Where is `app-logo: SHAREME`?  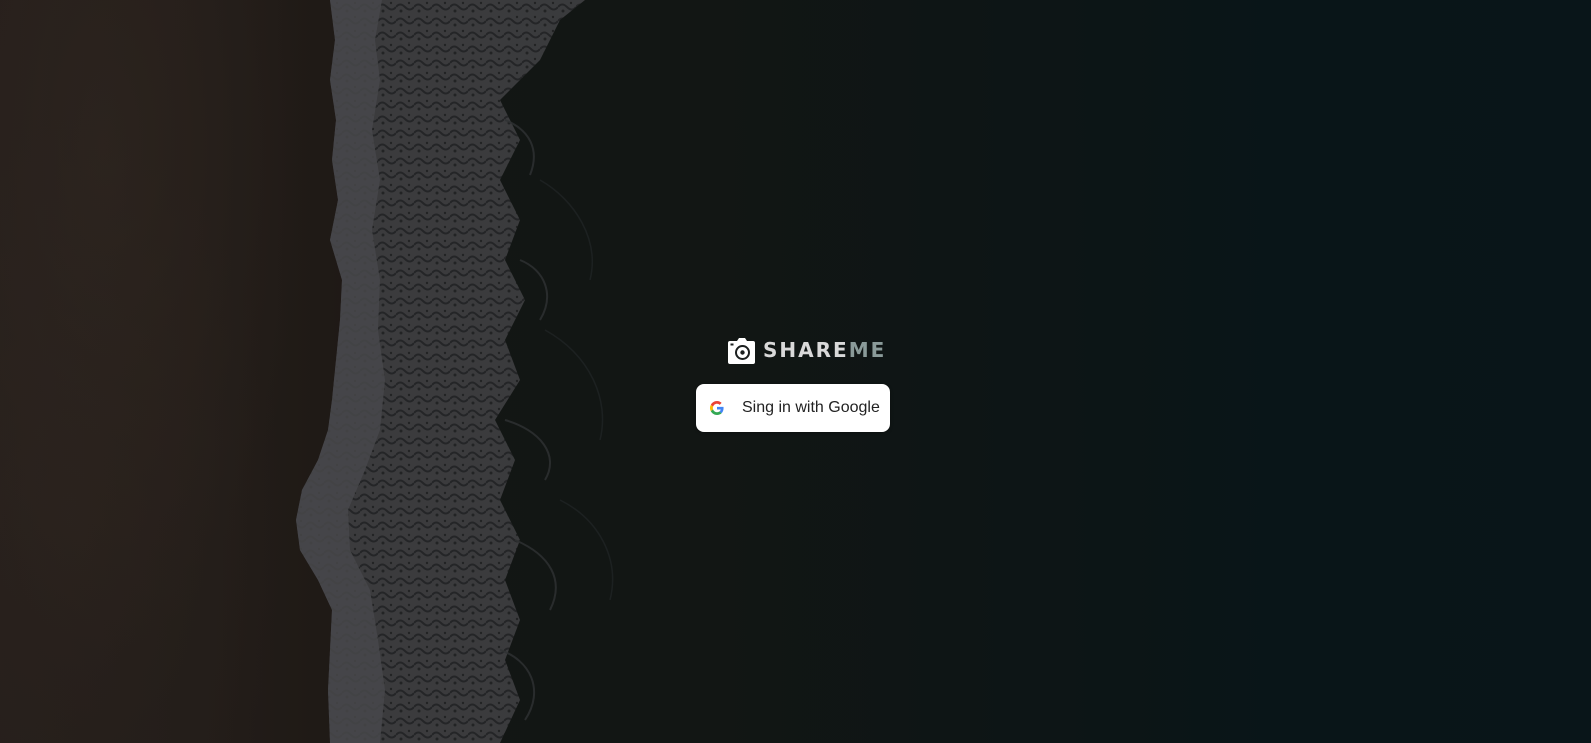 app-logo: SHAREME is located at coordinates (807, 350).